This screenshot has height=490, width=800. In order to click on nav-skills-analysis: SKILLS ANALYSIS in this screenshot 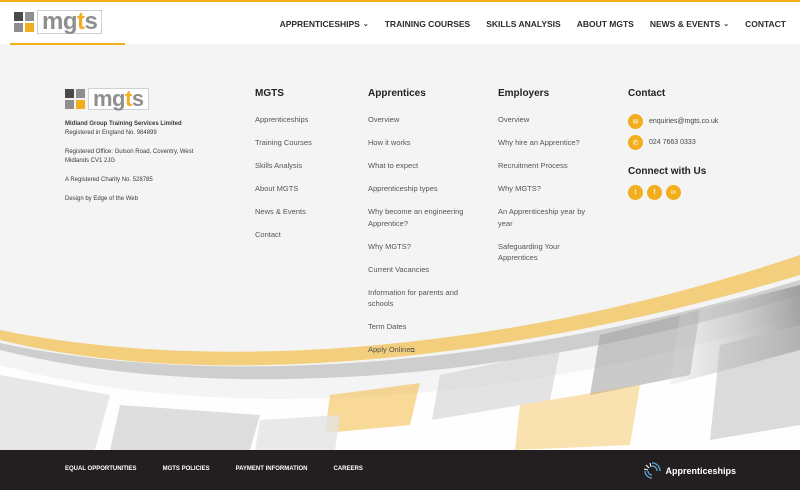, I will do `click(523, 24)`.